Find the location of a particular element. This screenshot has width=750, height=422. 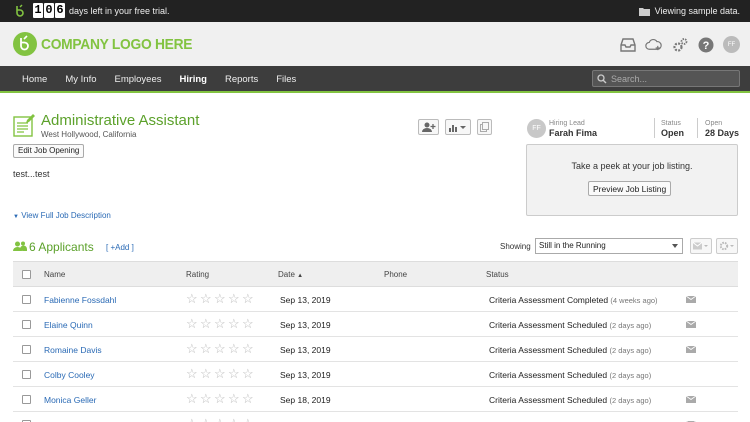

nav-item-my-info: My Info is located at coordinates (80, 78).